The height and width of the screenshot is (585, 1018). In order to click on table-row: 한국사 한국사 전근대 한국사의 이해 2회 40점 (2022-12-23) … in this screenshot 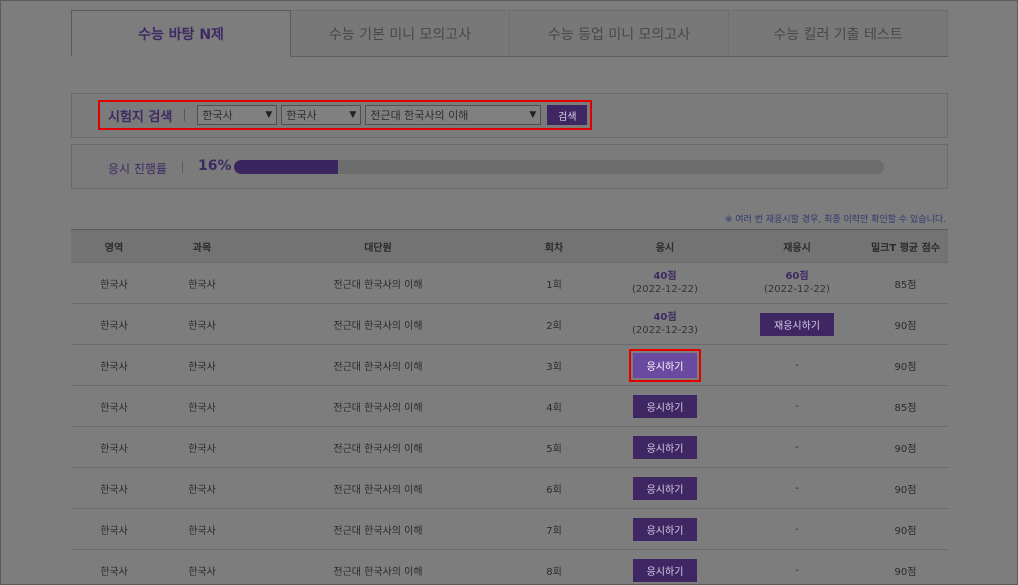, I will do `click(509, 324)`.